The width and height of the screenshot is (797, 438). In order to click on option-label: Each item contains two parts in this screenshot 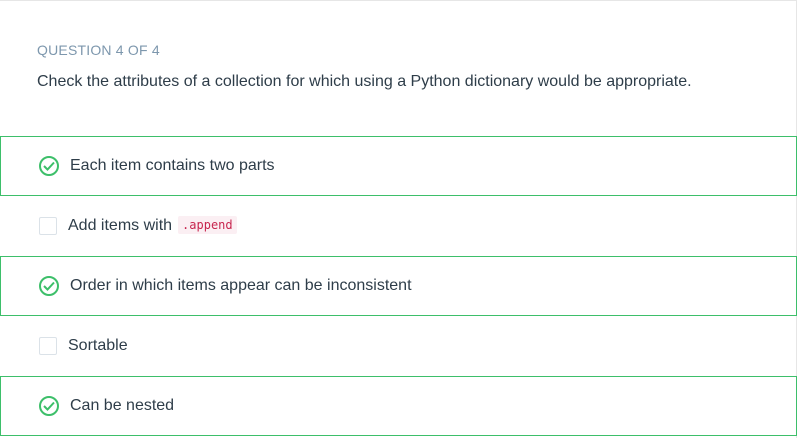, I will do `click(172, 165)`.